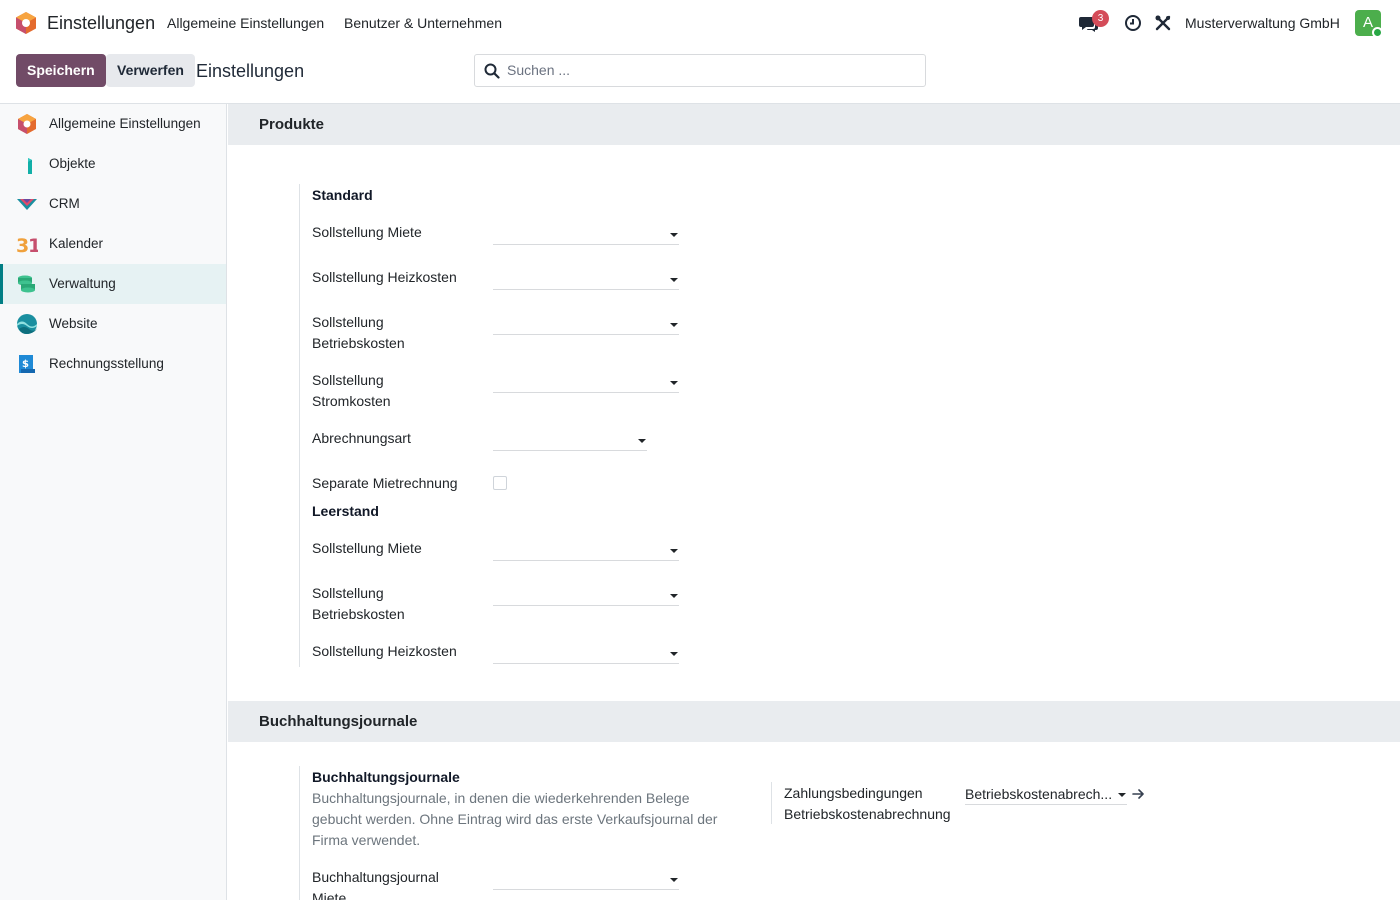 Image resolution: width=1400 pixels, height=900 pixels. What do you see at coordinates (586, 549) in the screenshot?
I see `vacancy-rent-select` at bounding box center [586, 549].